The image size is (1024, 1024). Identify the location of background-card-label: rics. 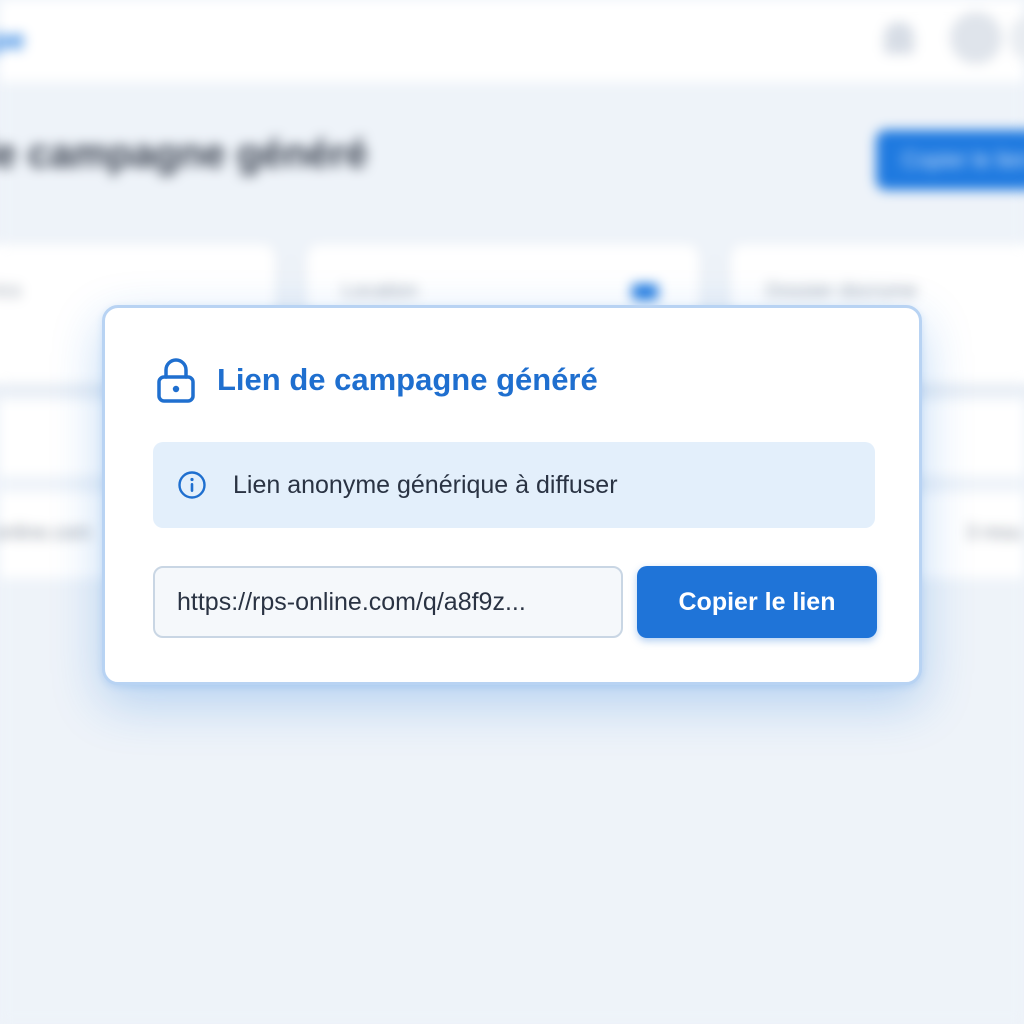
(11, 291).